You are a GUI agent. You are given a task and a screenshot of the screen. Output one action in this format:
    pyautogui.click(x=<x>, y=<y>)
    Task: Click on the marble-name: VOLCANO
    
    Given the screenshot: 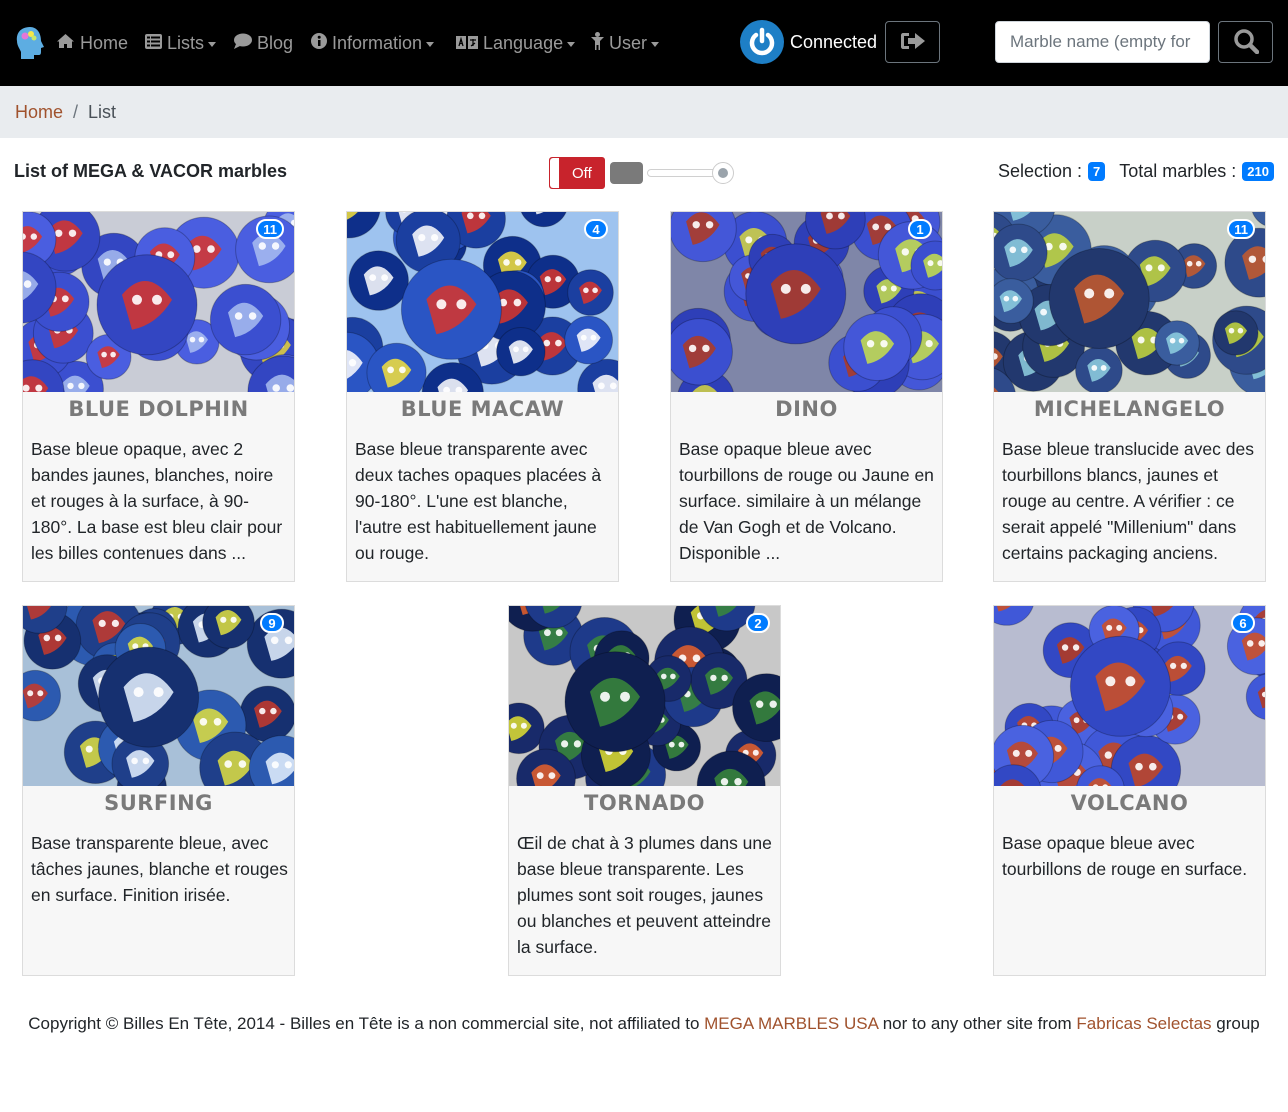 What is the action you would take?
    pyautogui.click(x=1129, y=803)
    